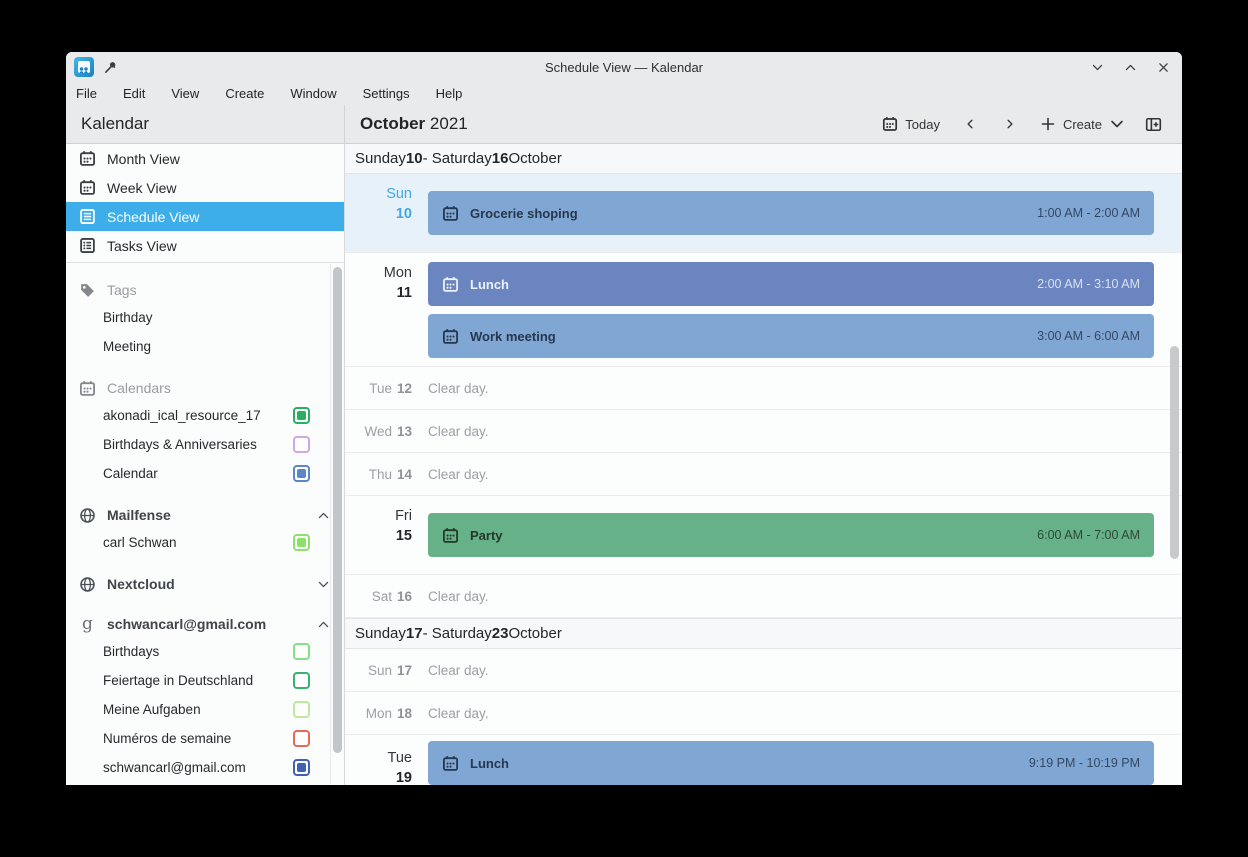 Image resolution: width=1248 pixels, height=857 pixels. I want to click on date-cell: Wed 13, so click(386, 431).